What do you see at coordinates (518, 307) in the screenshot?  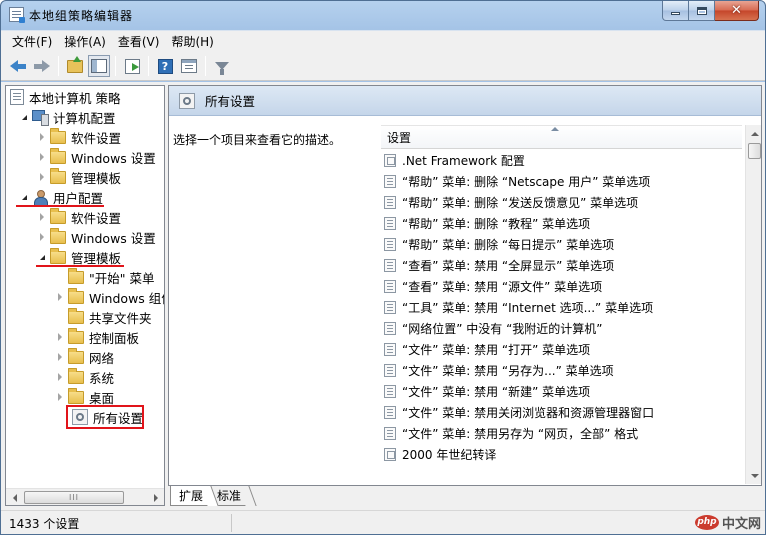 I see `list-item: “工具” 菜单: 禁用 “Internet 选项...” 菜单选项` at bounding box center [518, 307].